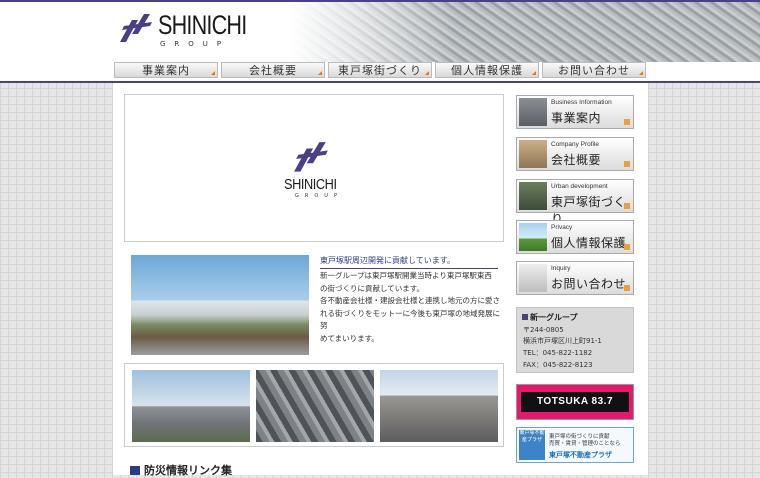  Describe the element at coordinates (533, 196) in the screenshot. I see `city-thumb-icon` at that location.